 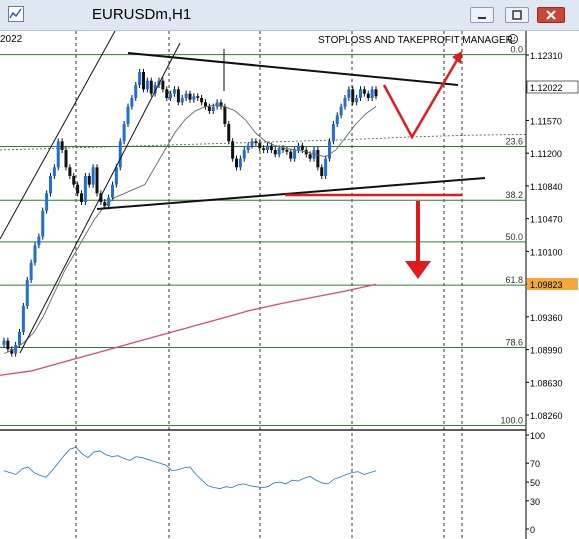 I want to click on minimize-button, so click(x=482, y=15).